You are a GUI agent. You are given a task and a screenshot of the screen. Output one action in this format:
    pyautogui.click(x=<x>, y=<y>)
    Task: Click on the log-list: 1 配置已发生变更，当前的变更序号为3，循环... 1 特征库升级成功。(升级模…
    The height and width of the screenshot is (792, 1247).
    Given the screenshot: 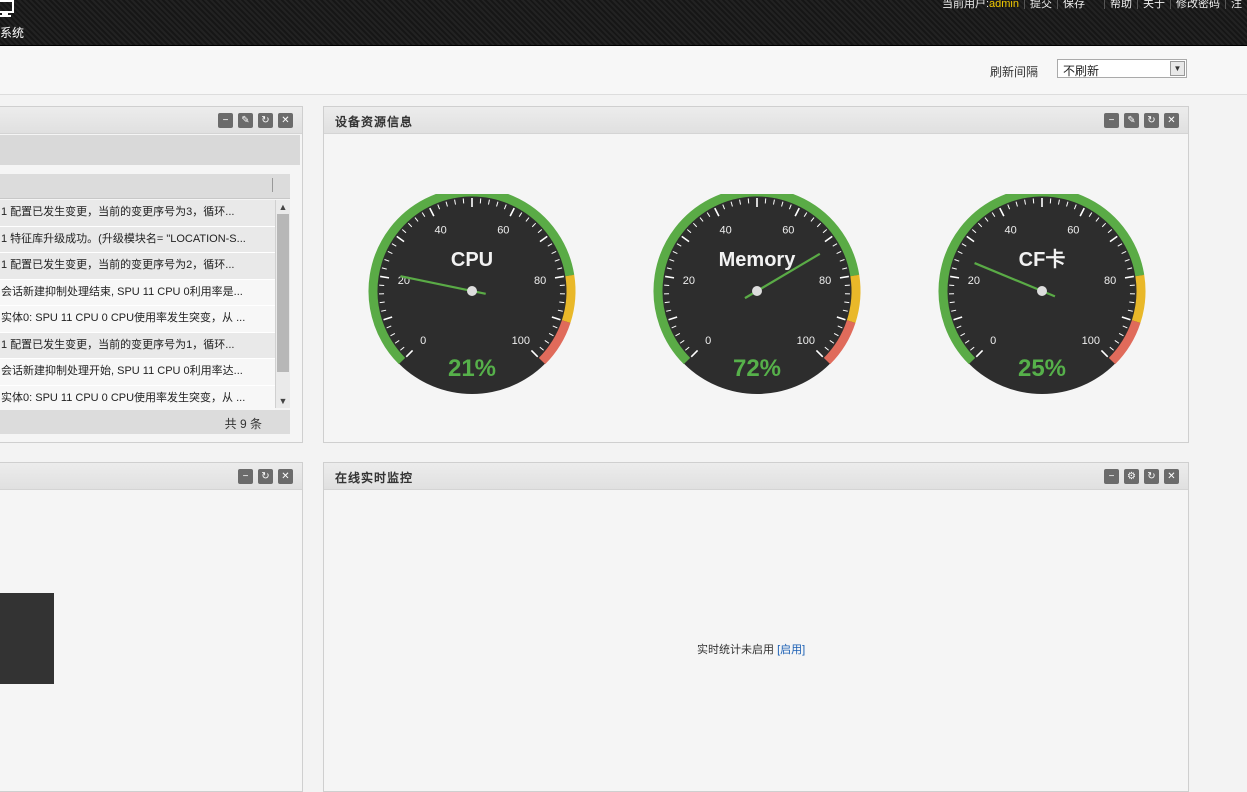 What is the action you would take?
    pyautogui.click(x=137, y=306)
    